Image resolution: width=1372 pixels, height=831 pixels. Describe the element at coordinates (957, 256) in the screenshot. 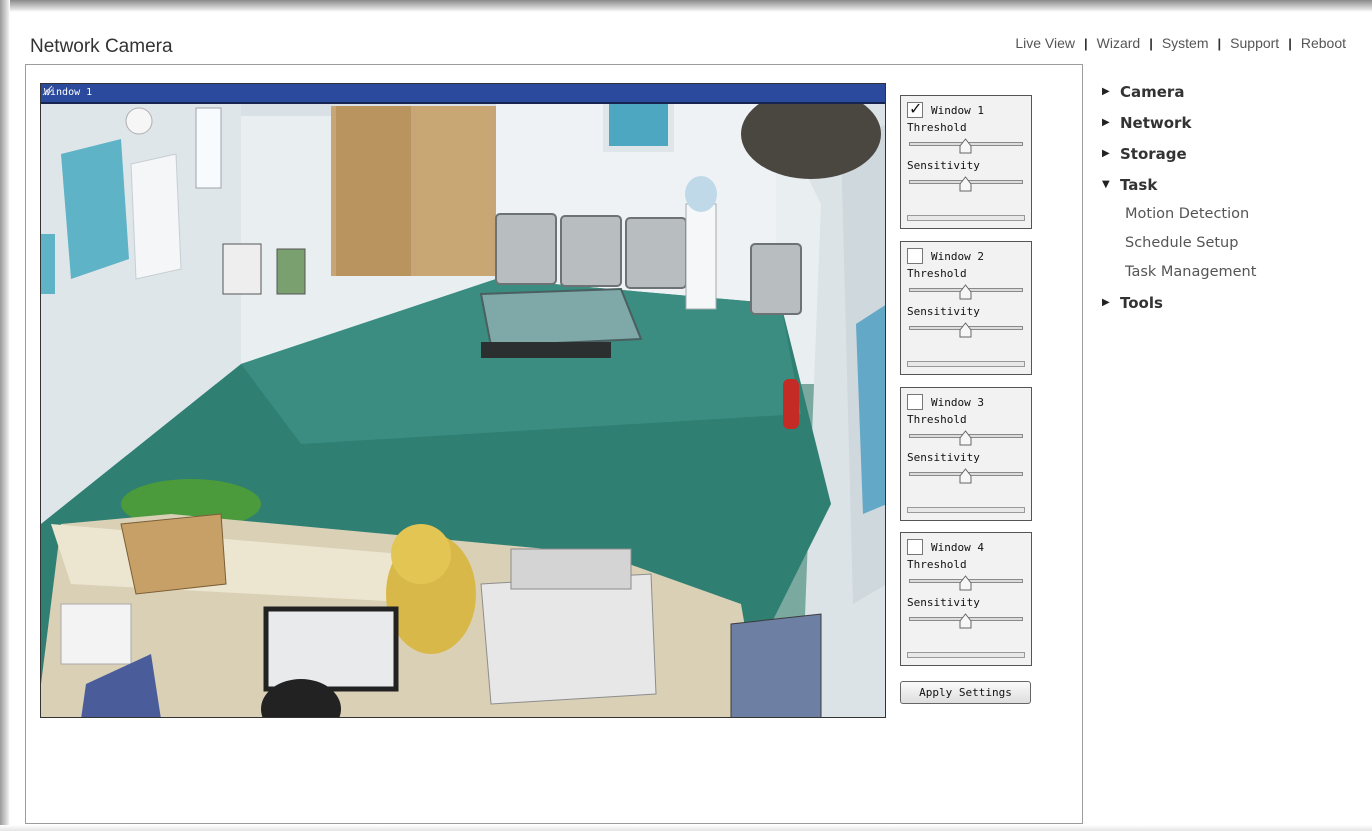

I see `window-2-label: Window 2` at that location.